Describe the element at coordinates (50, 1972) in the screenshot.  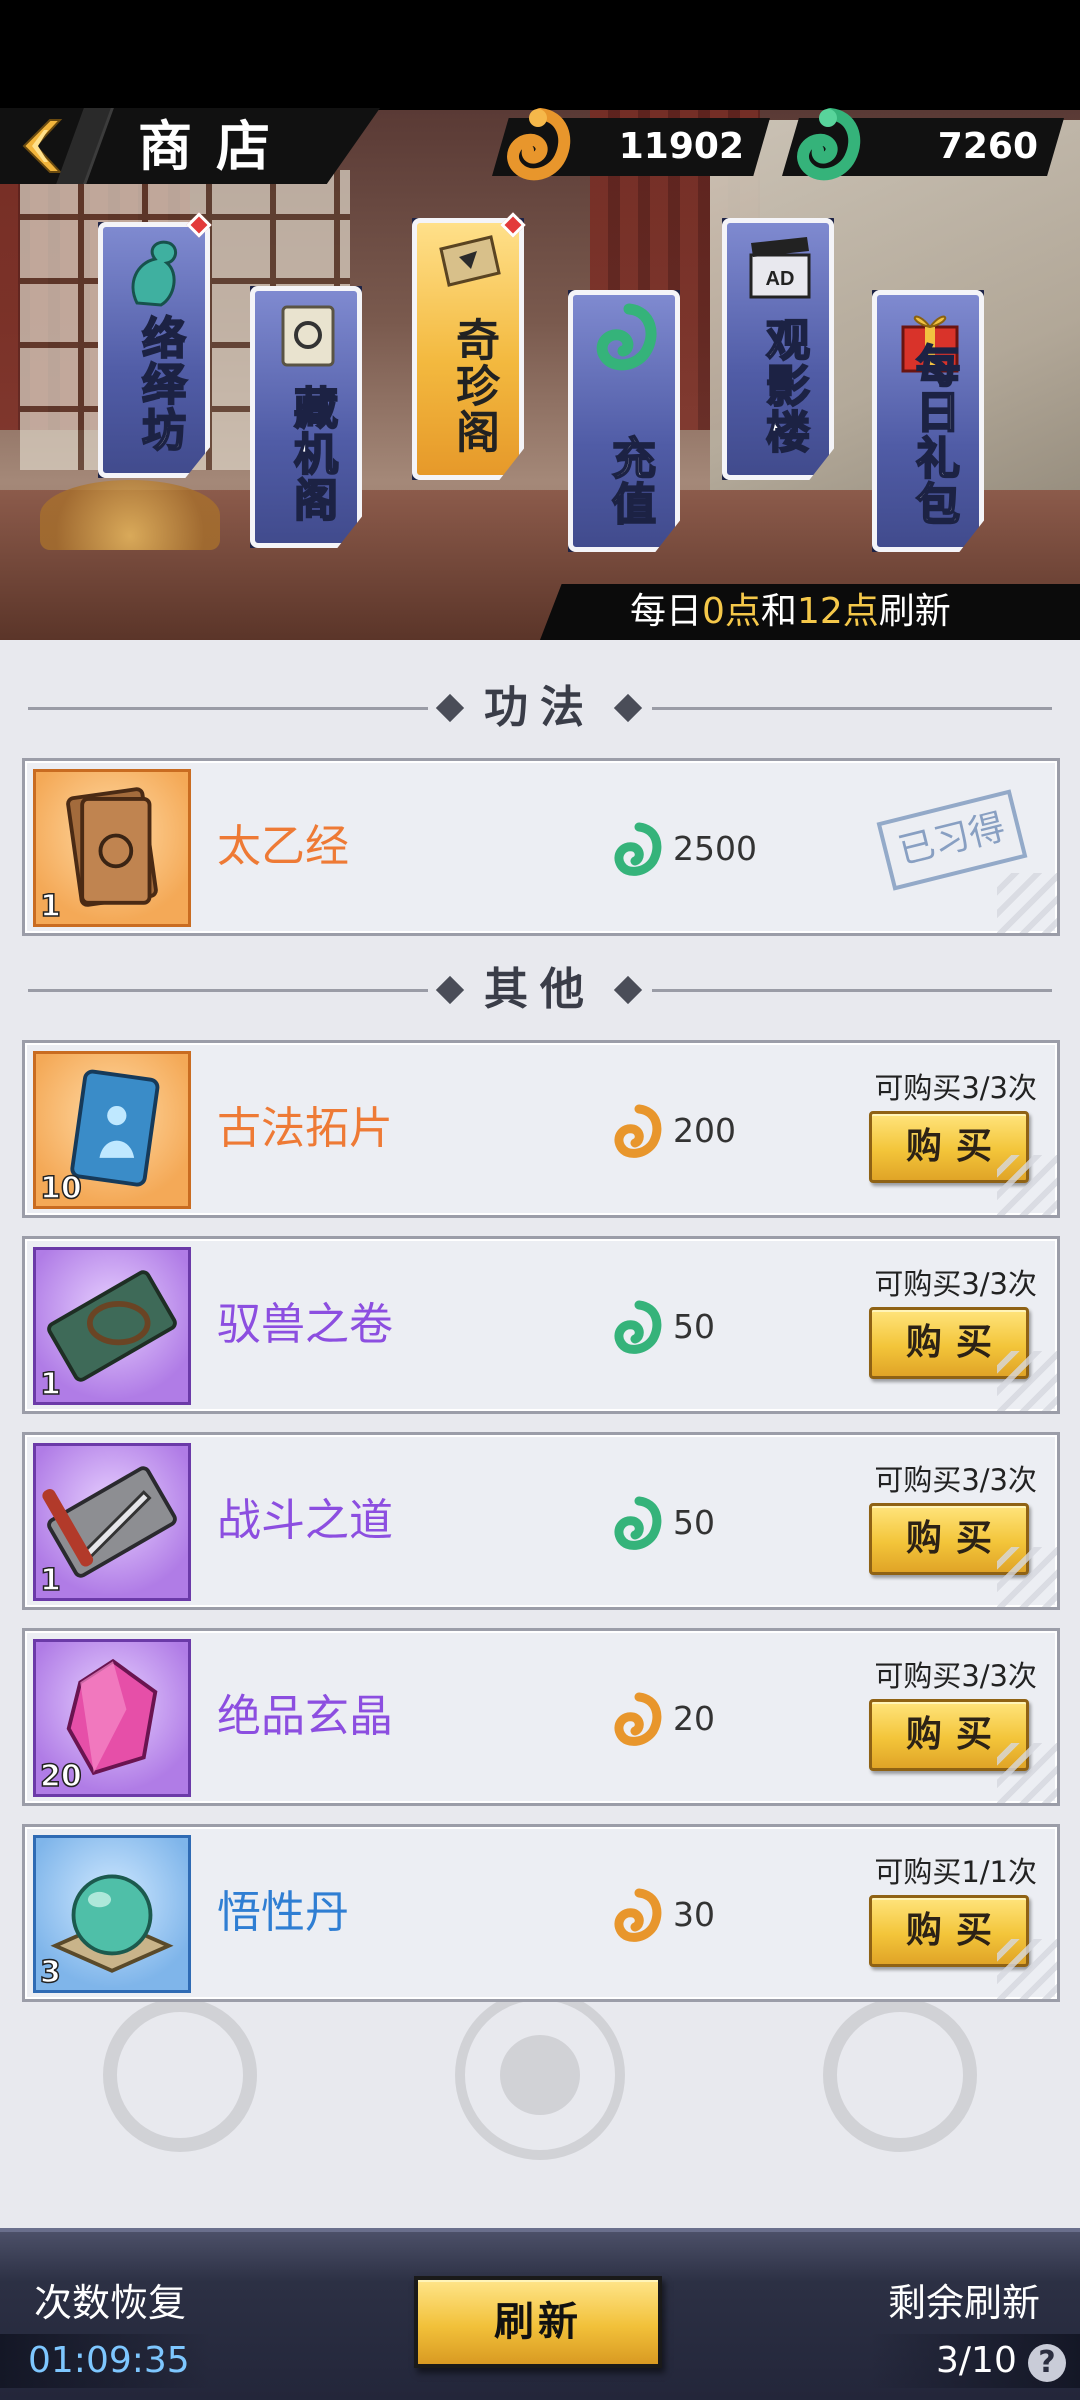
I see `item-quantity: 3` at that location.